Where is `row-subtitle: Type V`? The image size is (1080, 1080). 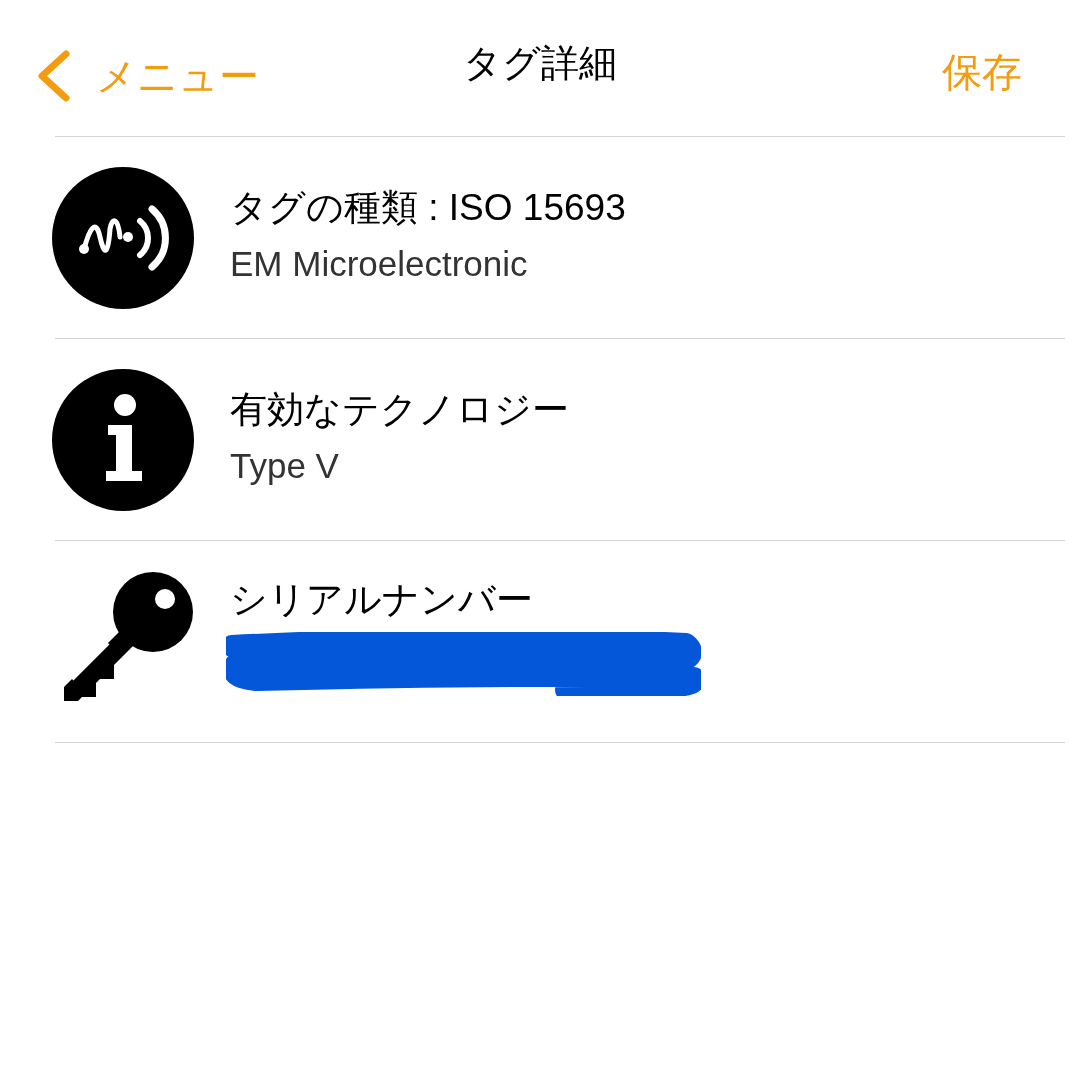
row-subtitle: Type V is located at coordinates (285, 465).